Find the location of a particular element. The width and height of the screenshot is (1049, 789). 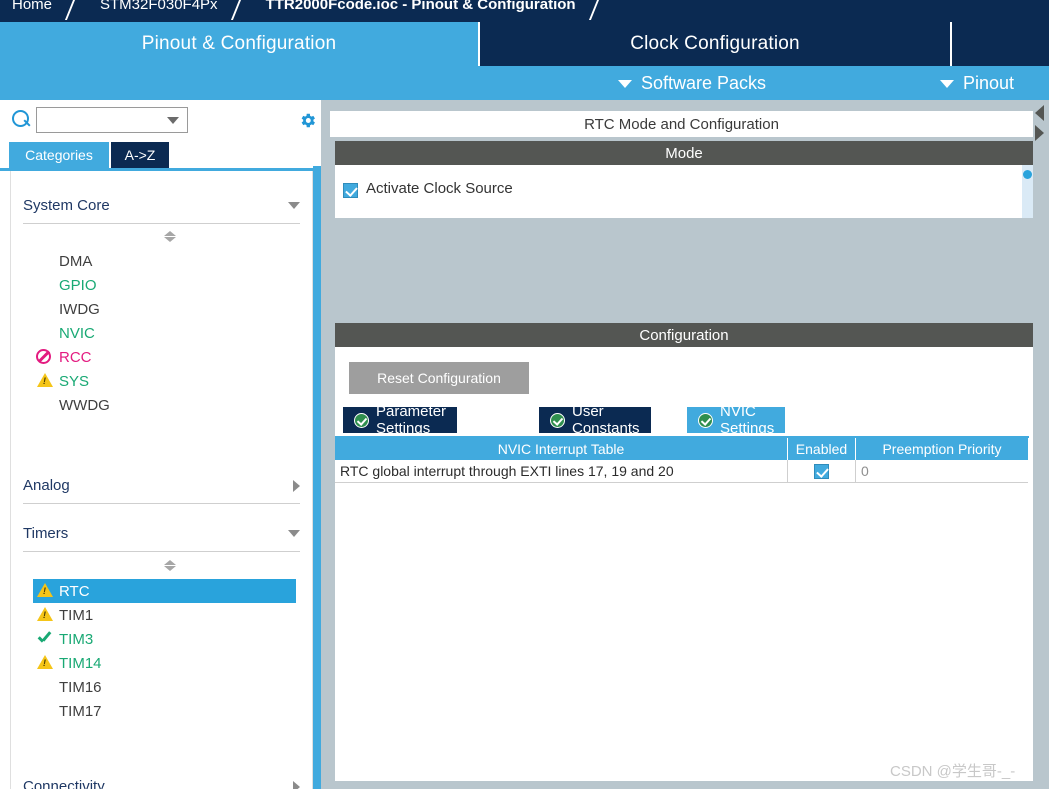

gear-icon is located at coordinates (307, 120).